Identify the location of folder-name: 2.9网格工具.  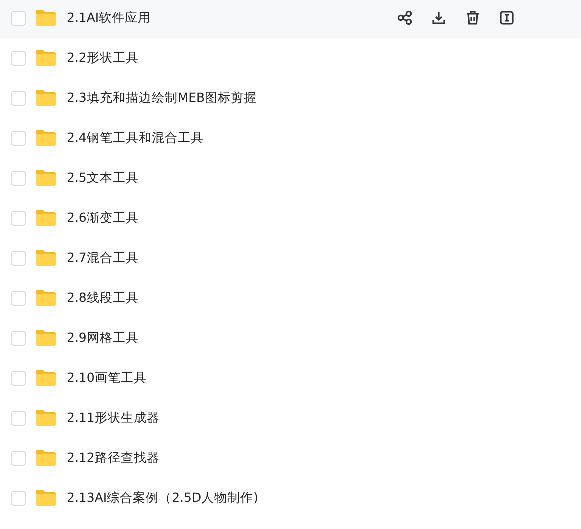
(103, 338).